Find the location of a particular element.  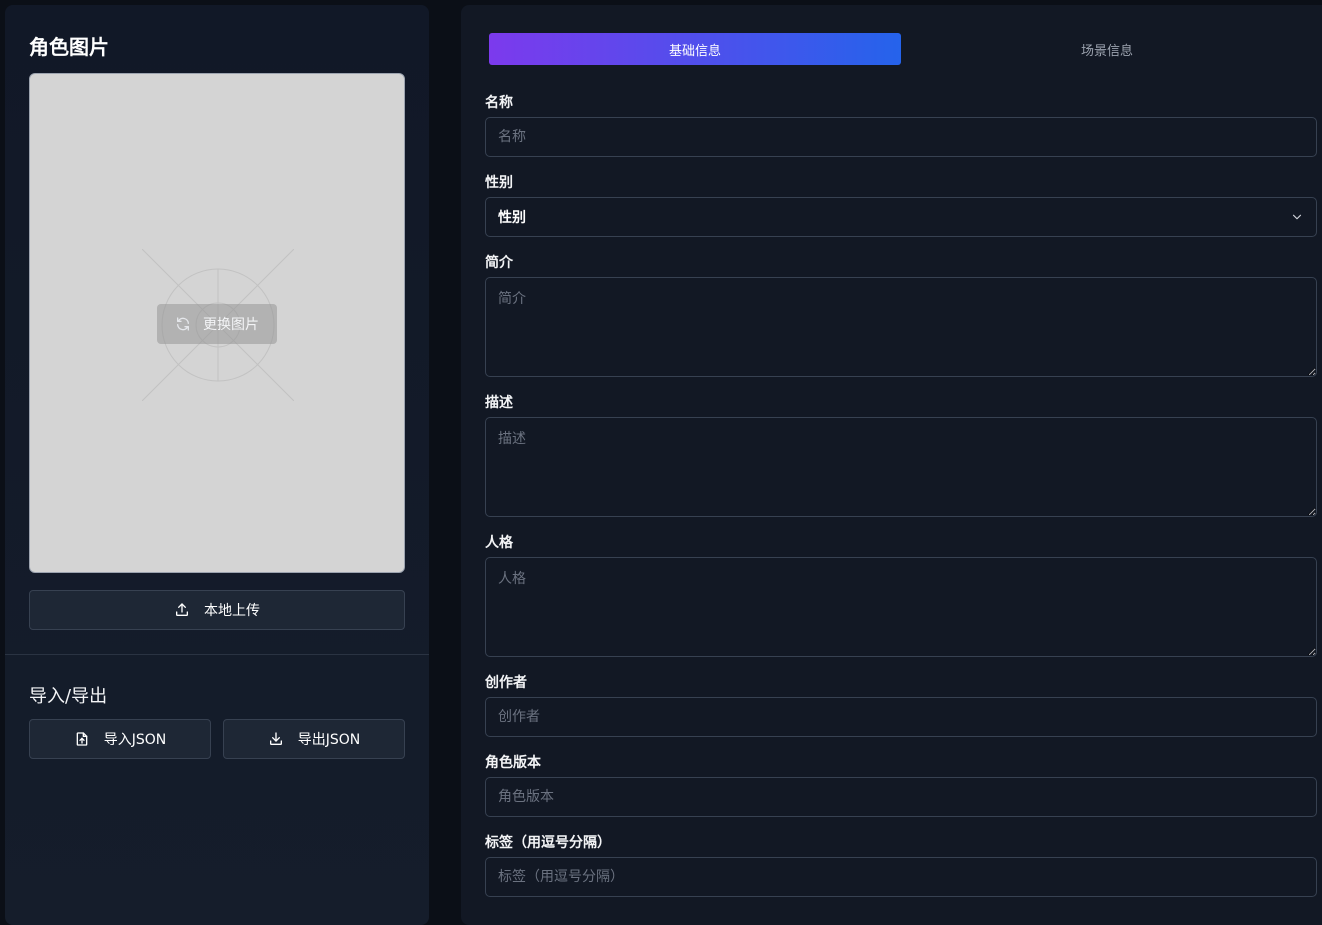

change-image-button: 更换图片 is located at coordinates (217, 324).